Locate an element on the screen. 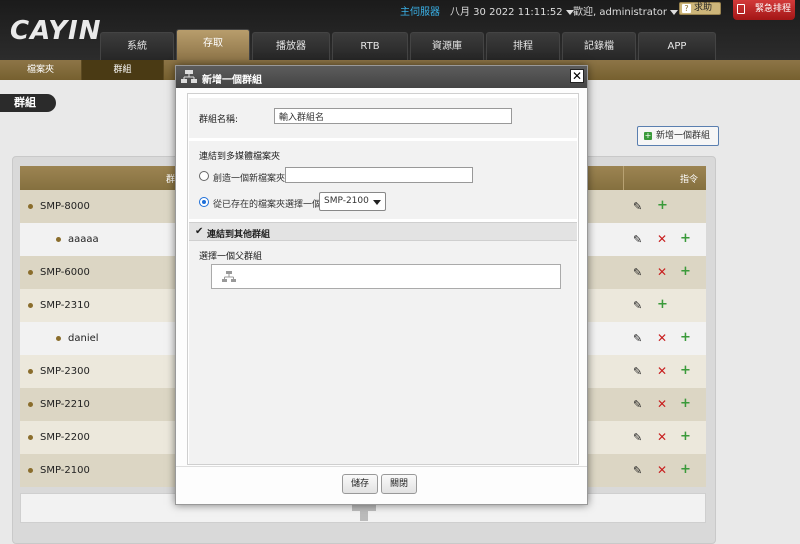  group-name: SMP-2310 is located at coordinates (65, 305).